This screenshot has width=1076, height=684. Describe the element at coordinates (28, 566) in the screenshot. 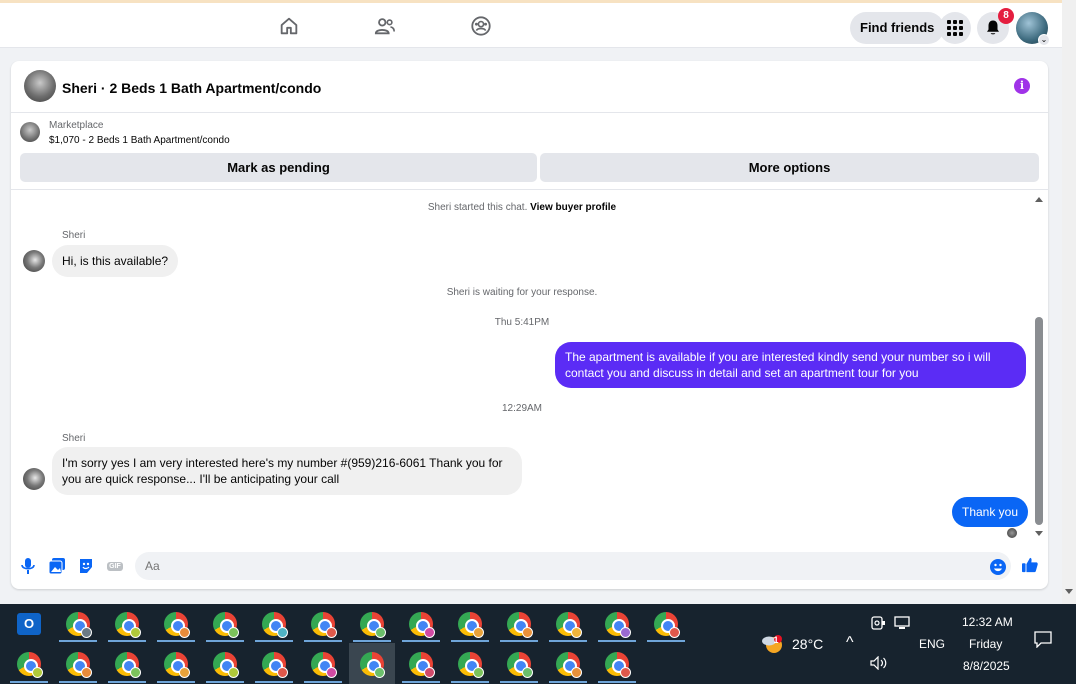

I see `microphone-icon` at that location.